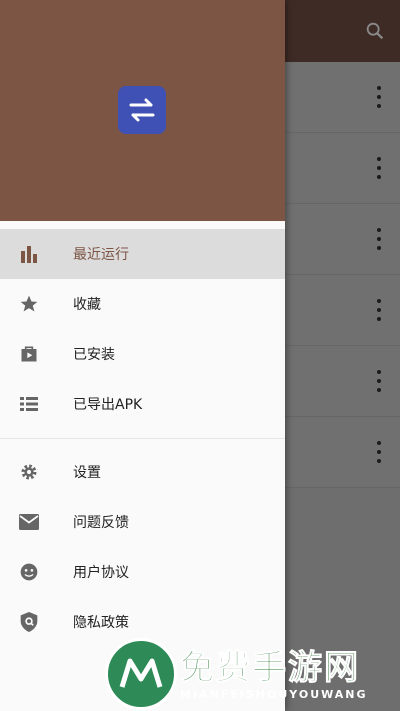  I want to click on mail-icon, so click(29, 522).